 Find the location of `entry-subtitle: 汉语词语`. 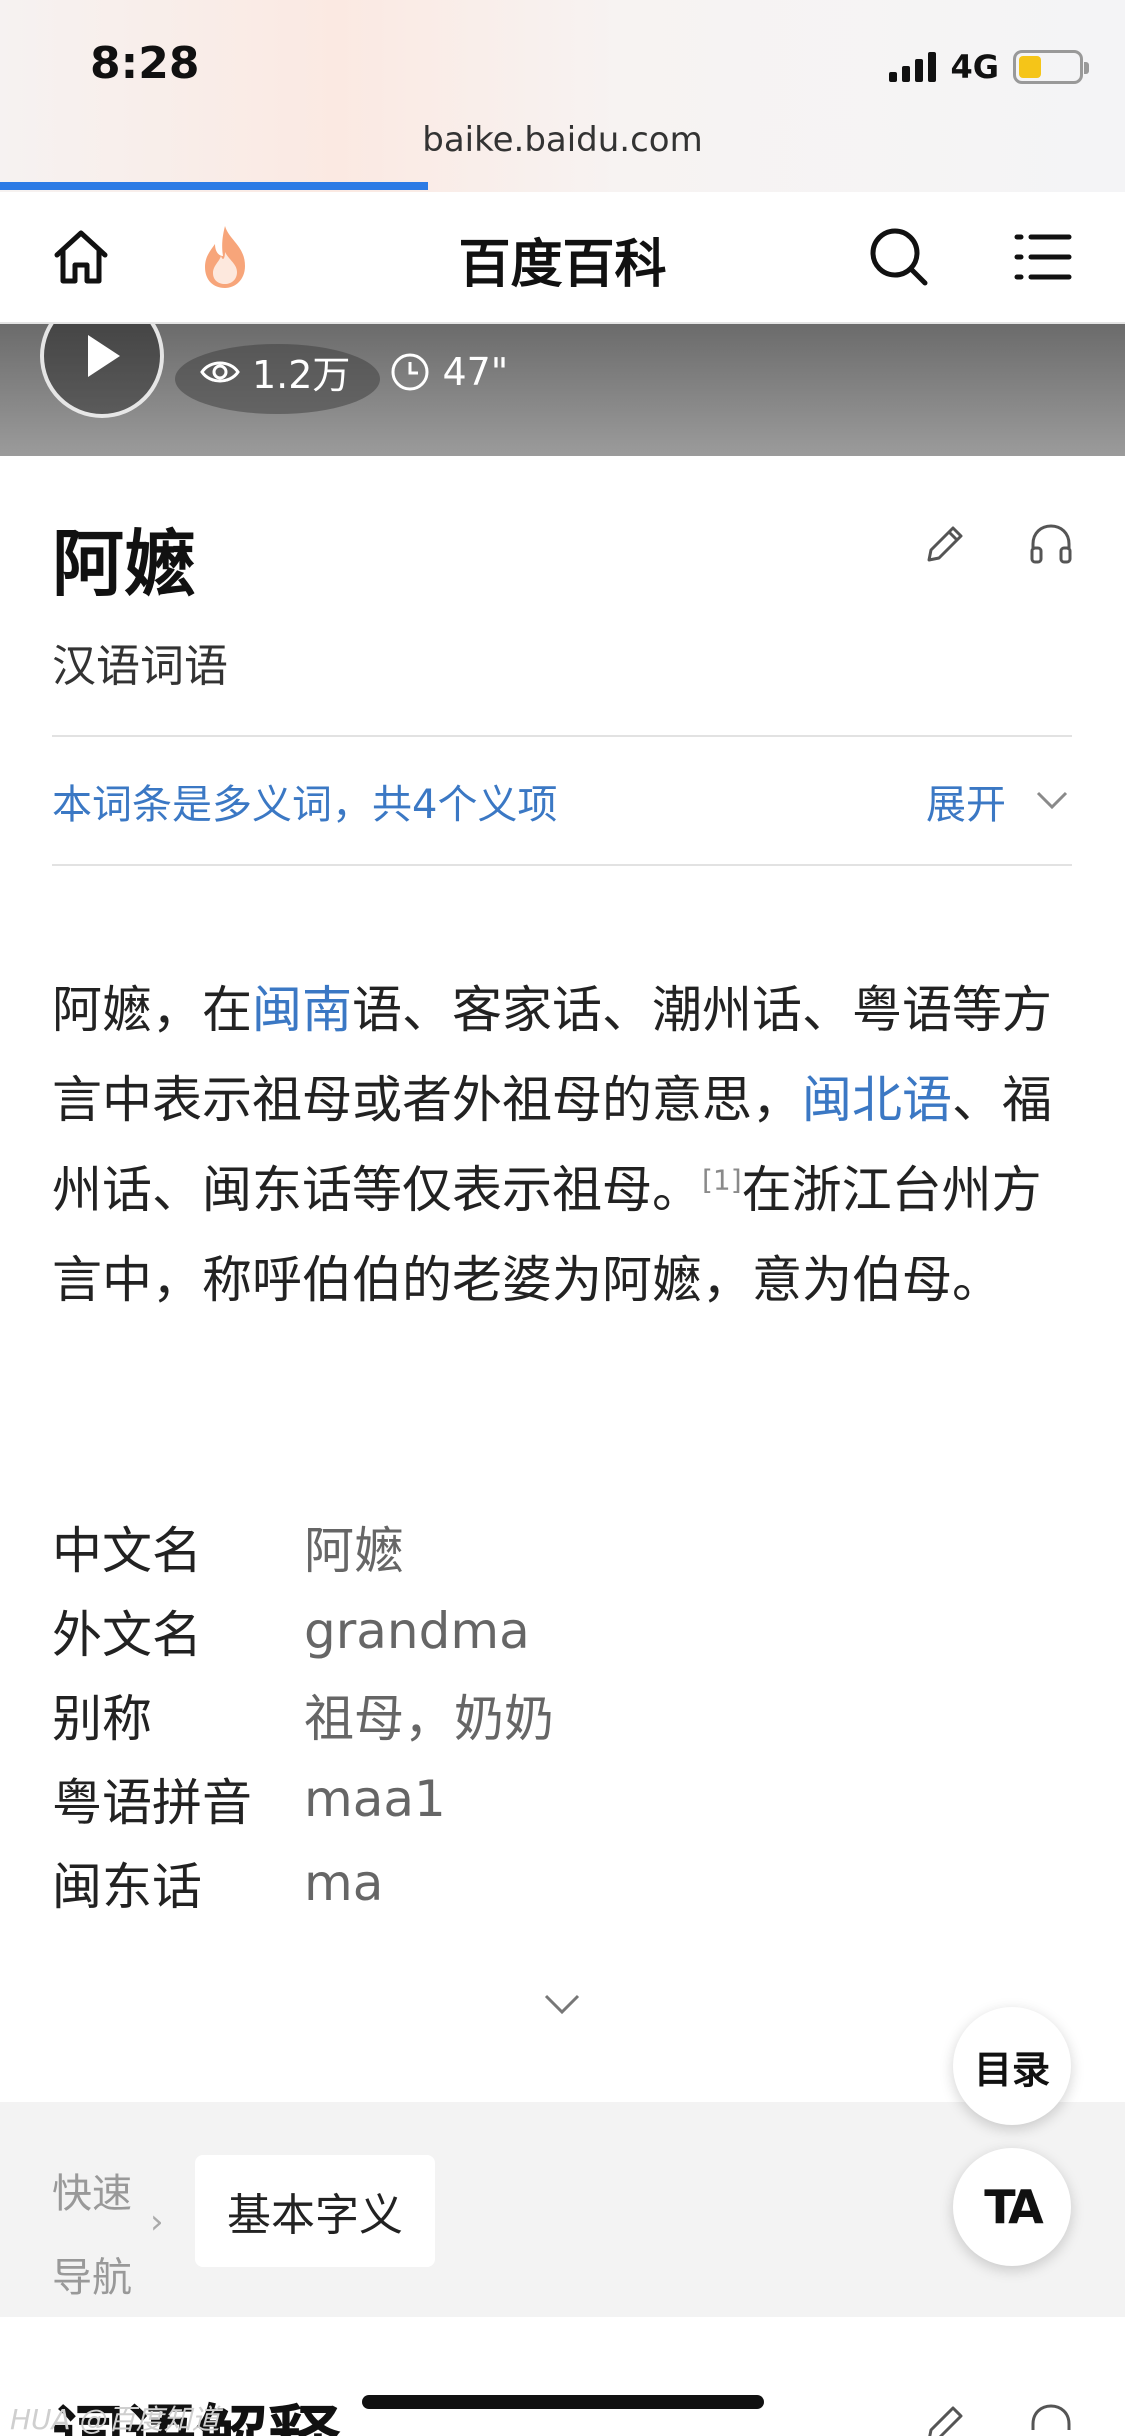

entry-subtitle: 汉语词语 is located at coordinates (140, 666).